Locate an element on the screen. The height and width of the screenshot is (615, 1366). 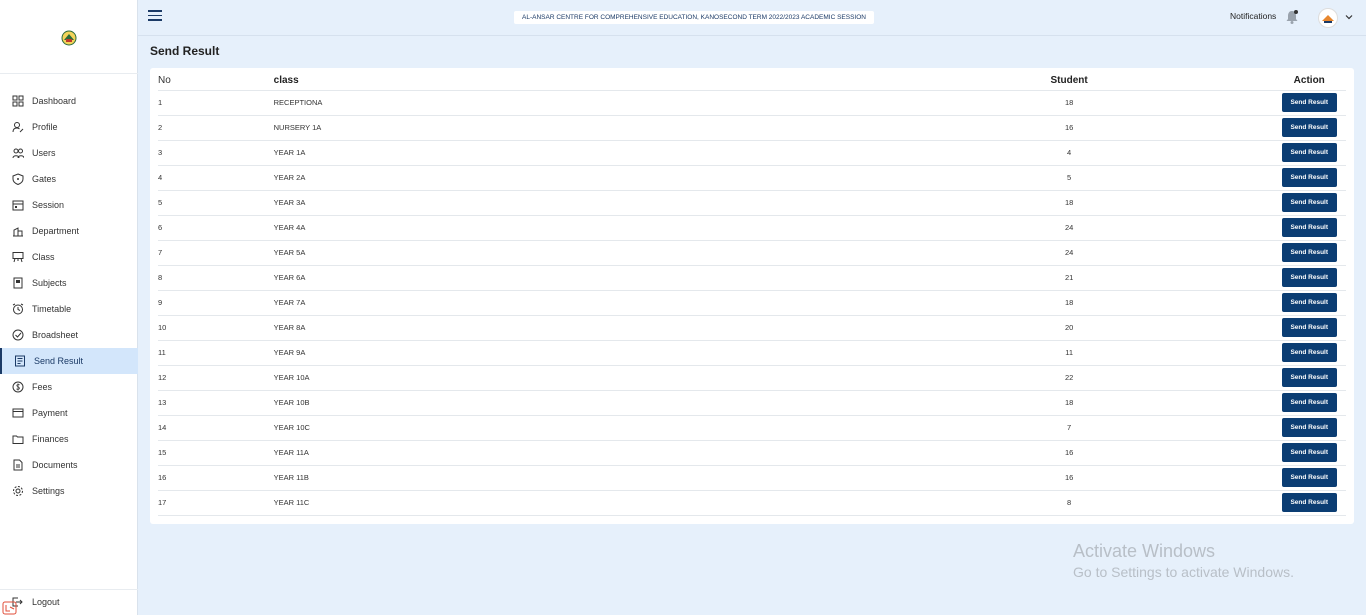
table-row: 4 YEAR 2A 5 Send Result is located at coordinates (752, 178).